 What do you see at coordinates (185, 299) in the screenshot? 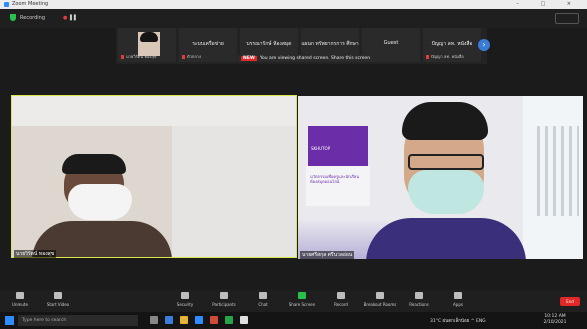
I see `security-button: Security` at bounding box center [185, 299].